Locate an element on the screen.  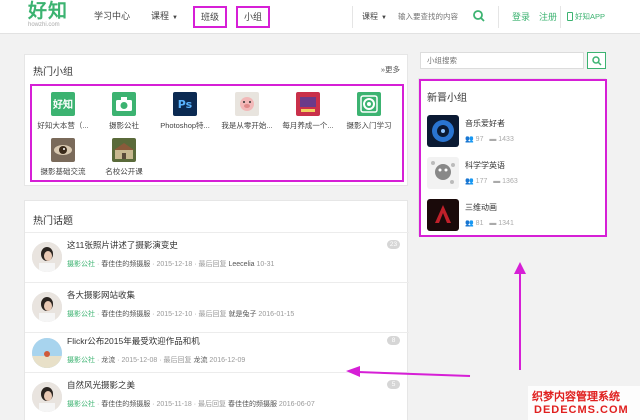
group-item: 名校公开课 is located at coordinates (124, 157).